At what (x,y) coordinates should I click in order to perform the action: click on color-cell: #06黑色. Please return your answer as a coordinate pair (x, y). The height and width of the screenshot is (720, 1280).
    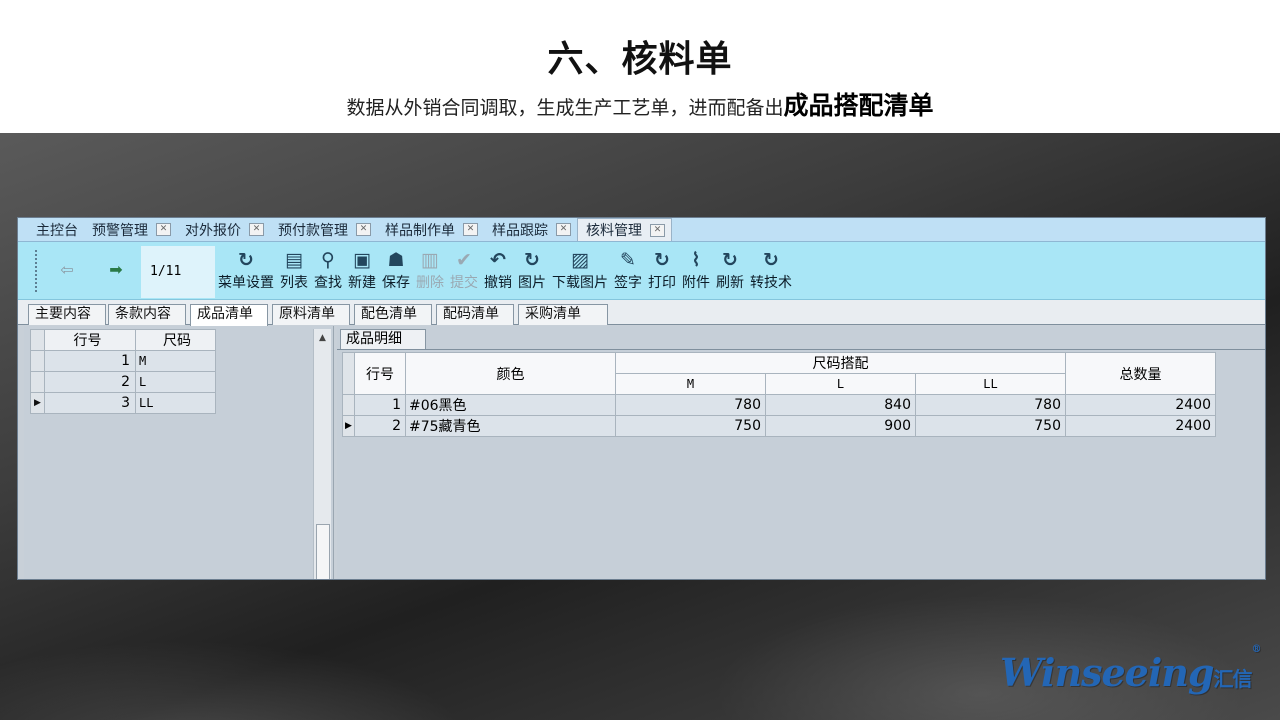
    Looking at the image, I should click on (510, 405).